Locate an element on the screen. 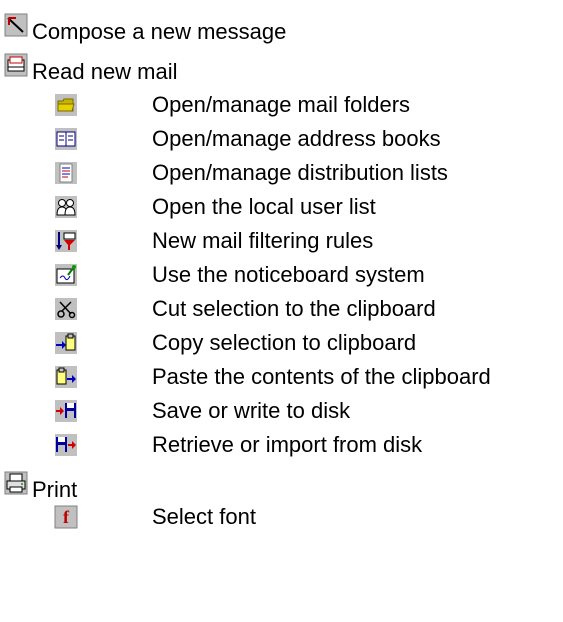 The image size is (563, 622). item-filtering-rules: New mail filtering rules is located at coordinates (213, 241).